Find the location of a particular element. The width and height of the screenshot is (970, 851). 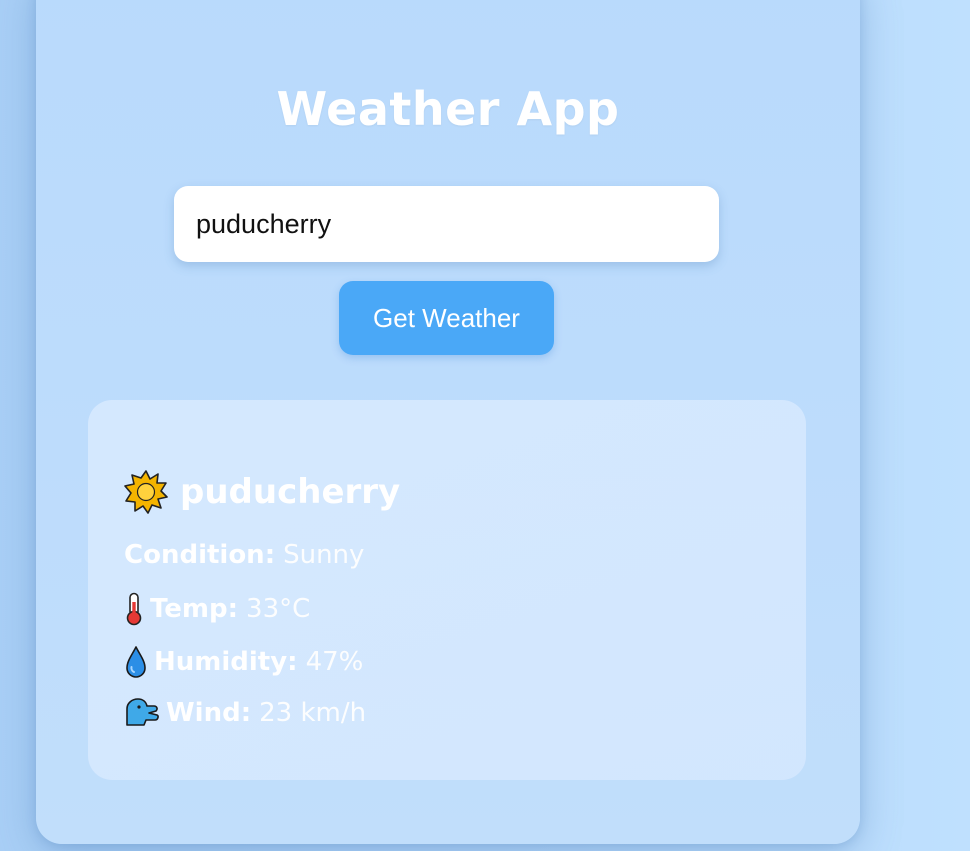

wind-row: Wind: 23 km/h is located at coordinates (245, 713).